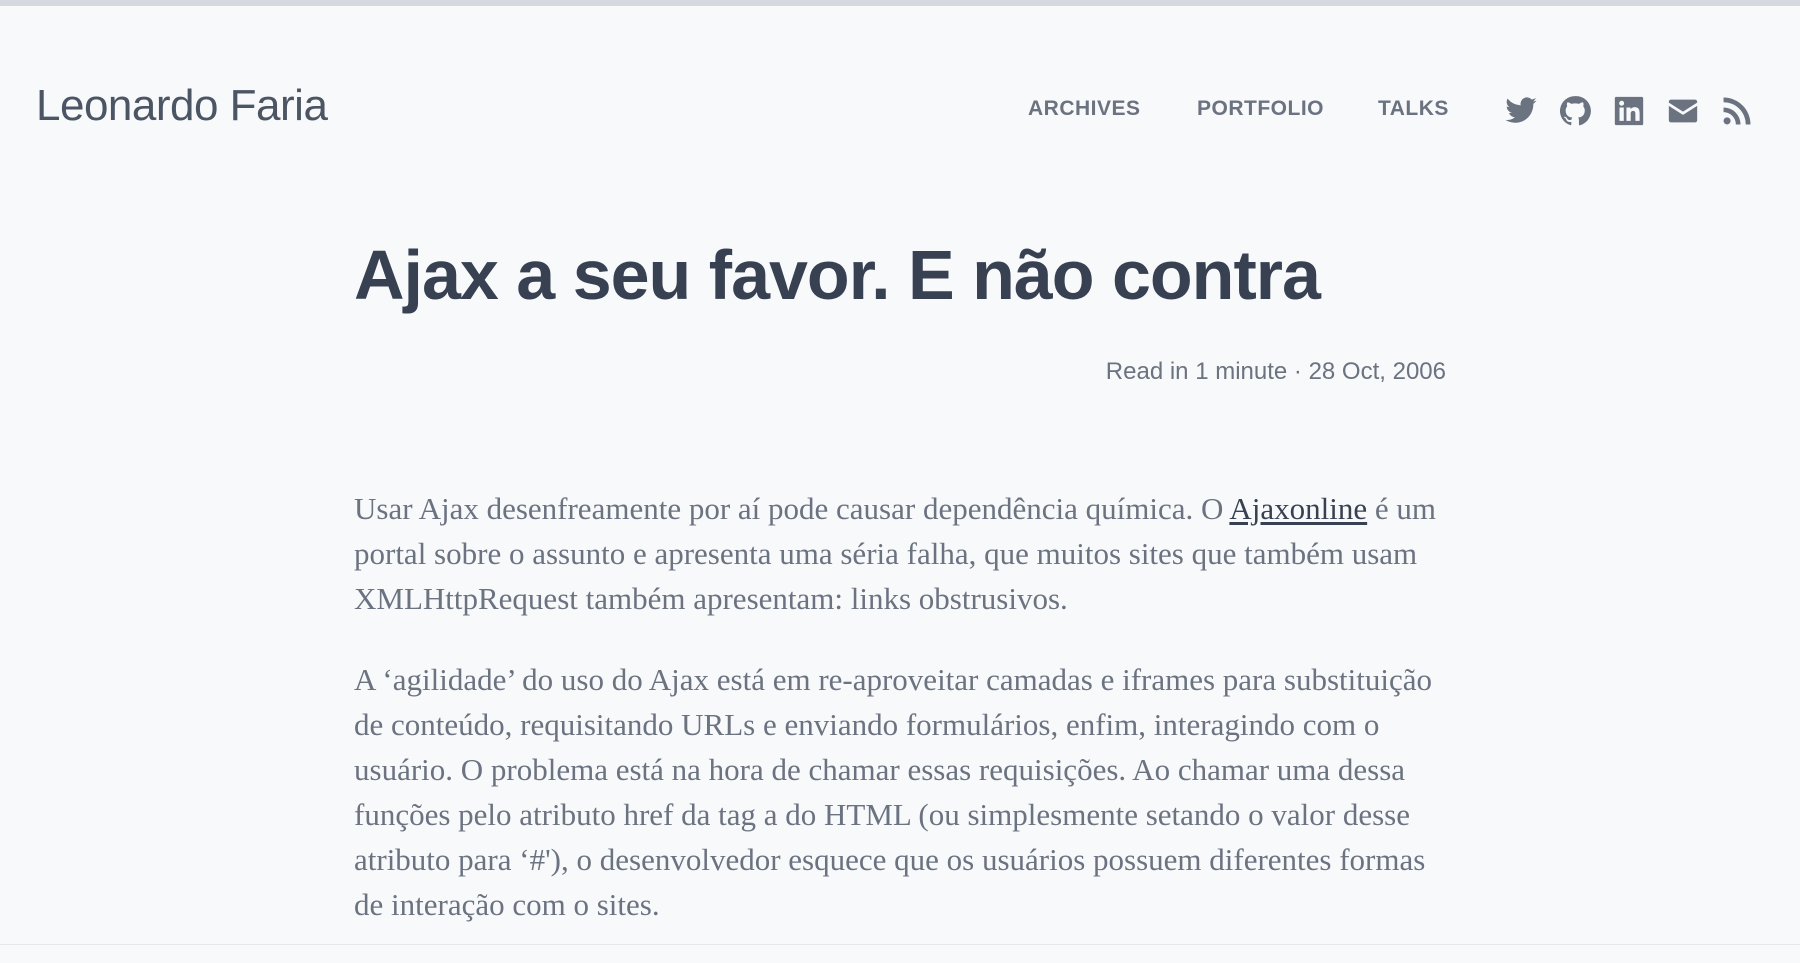 The height and width of the screenshot is (963, 1800). I want to click on github-icon, so click(1575, 111).